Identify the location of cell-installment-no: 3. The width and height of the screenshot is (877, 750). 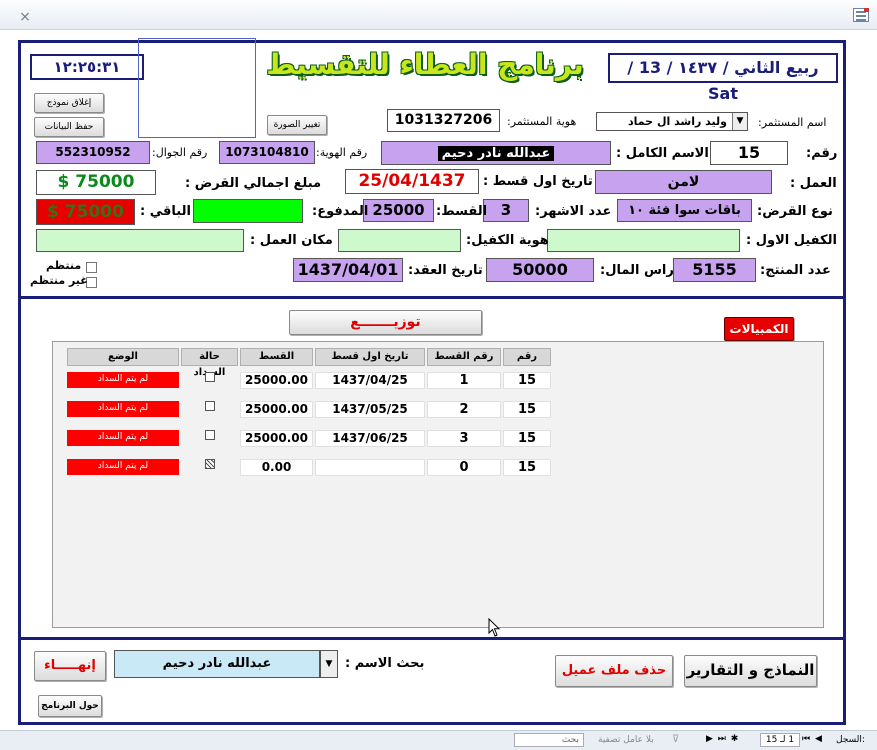
(464, 438).